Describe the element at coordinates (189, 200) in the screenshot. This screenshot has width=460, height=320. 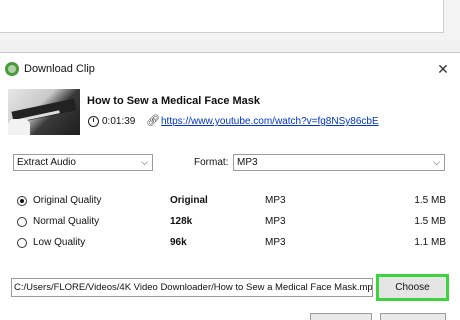
I see `quality-bitrate: Original` at that location.